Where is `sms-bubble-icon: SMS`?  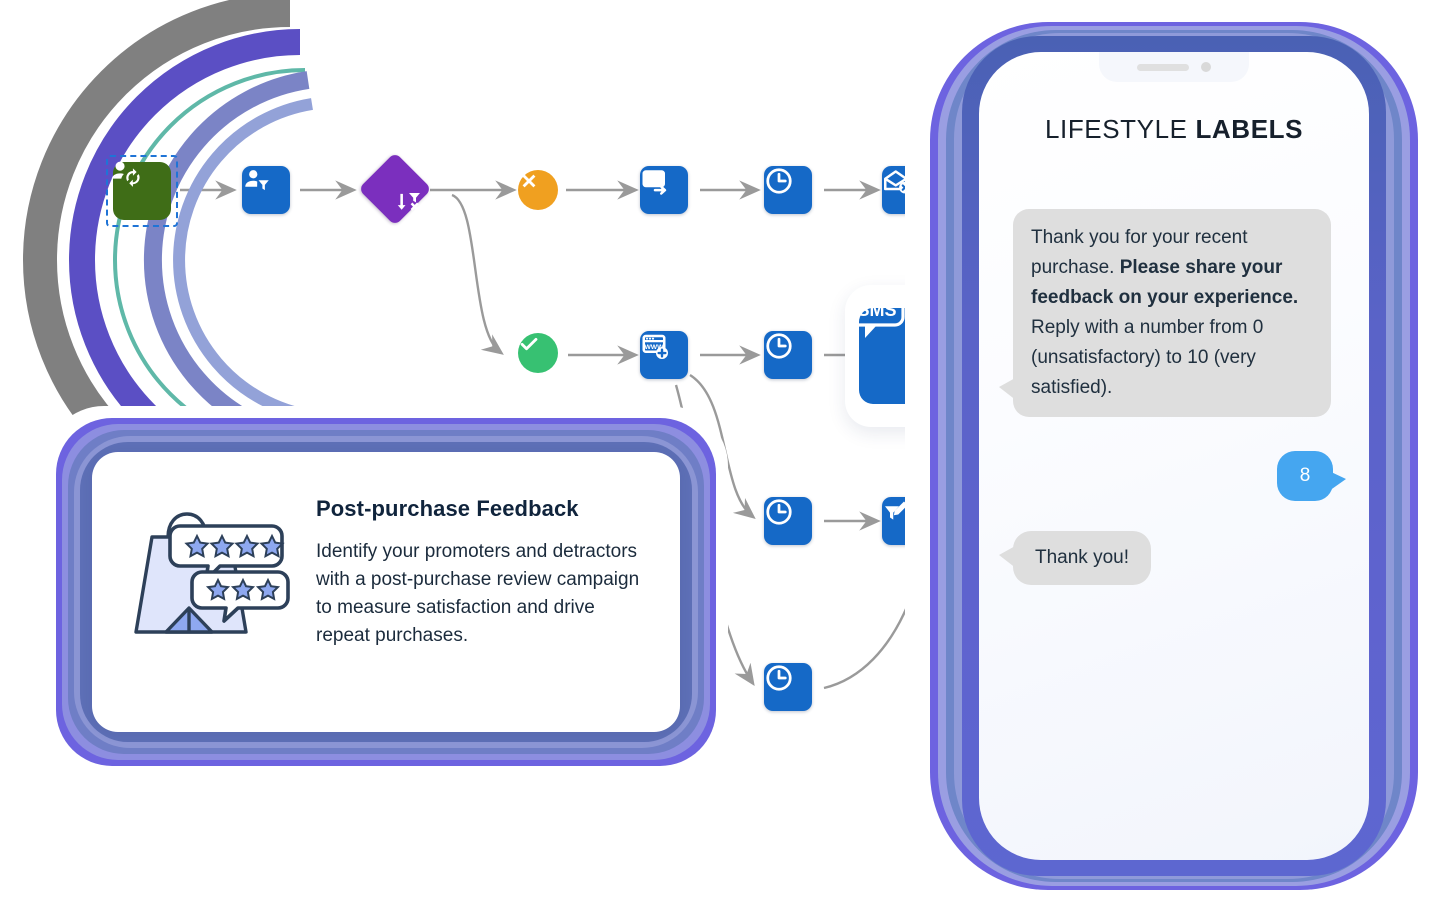 sms-bubble-icon: SMS is located at coordinates (877, 314).